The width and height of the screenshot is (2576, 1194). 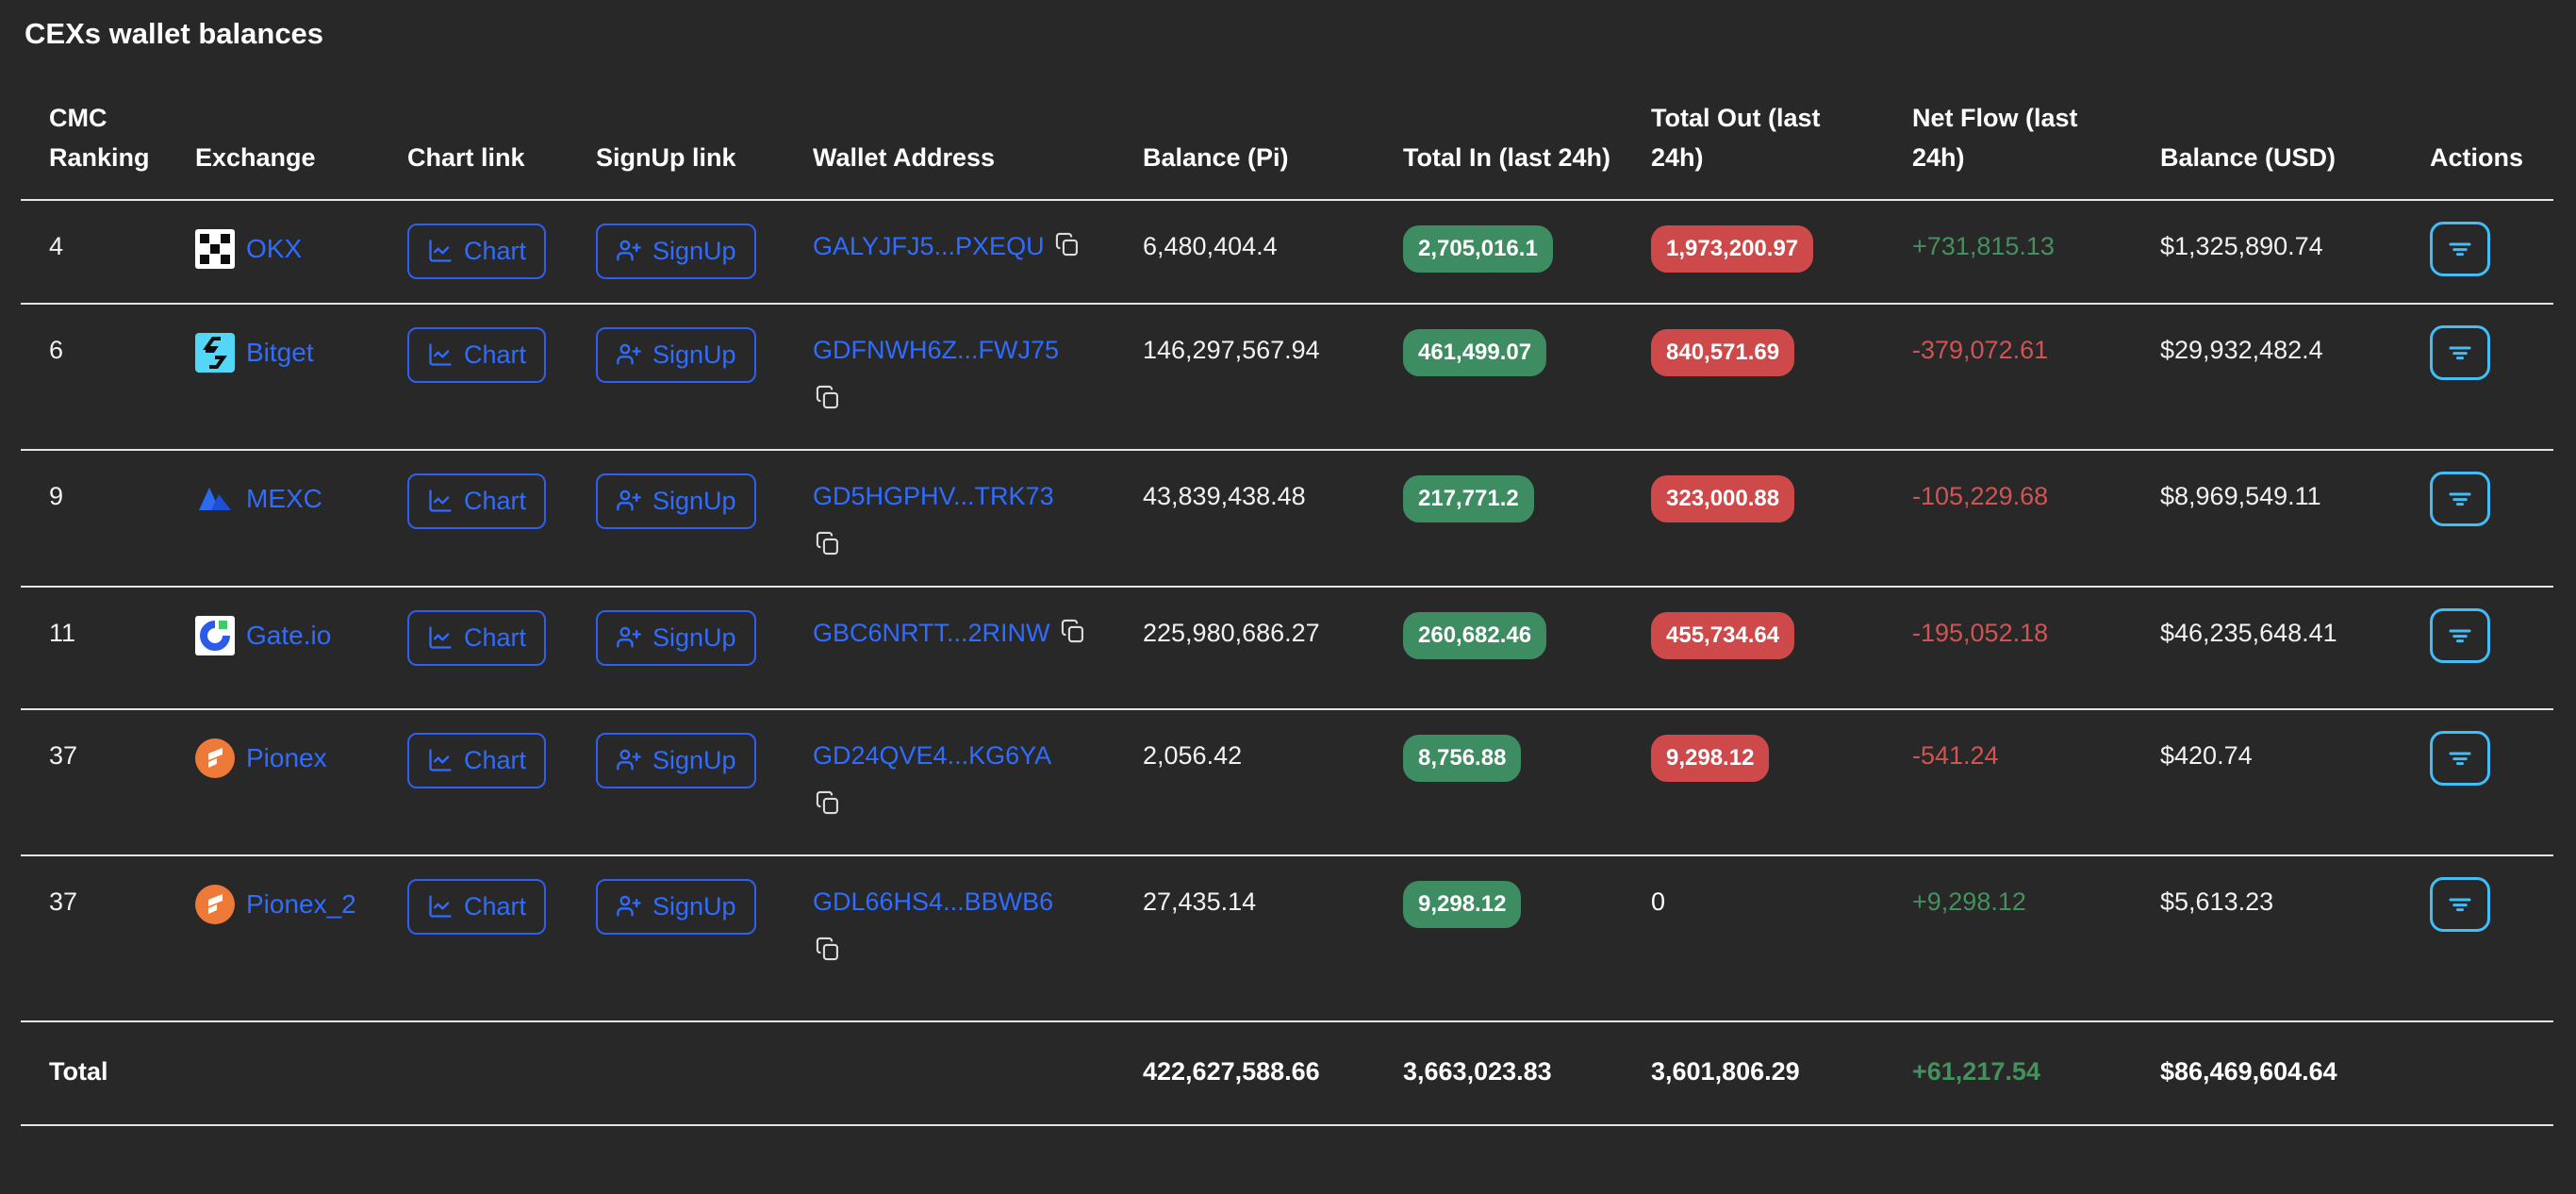 I want to click on net-flow-value: -195,052.18, so click(x=1980, y=632).